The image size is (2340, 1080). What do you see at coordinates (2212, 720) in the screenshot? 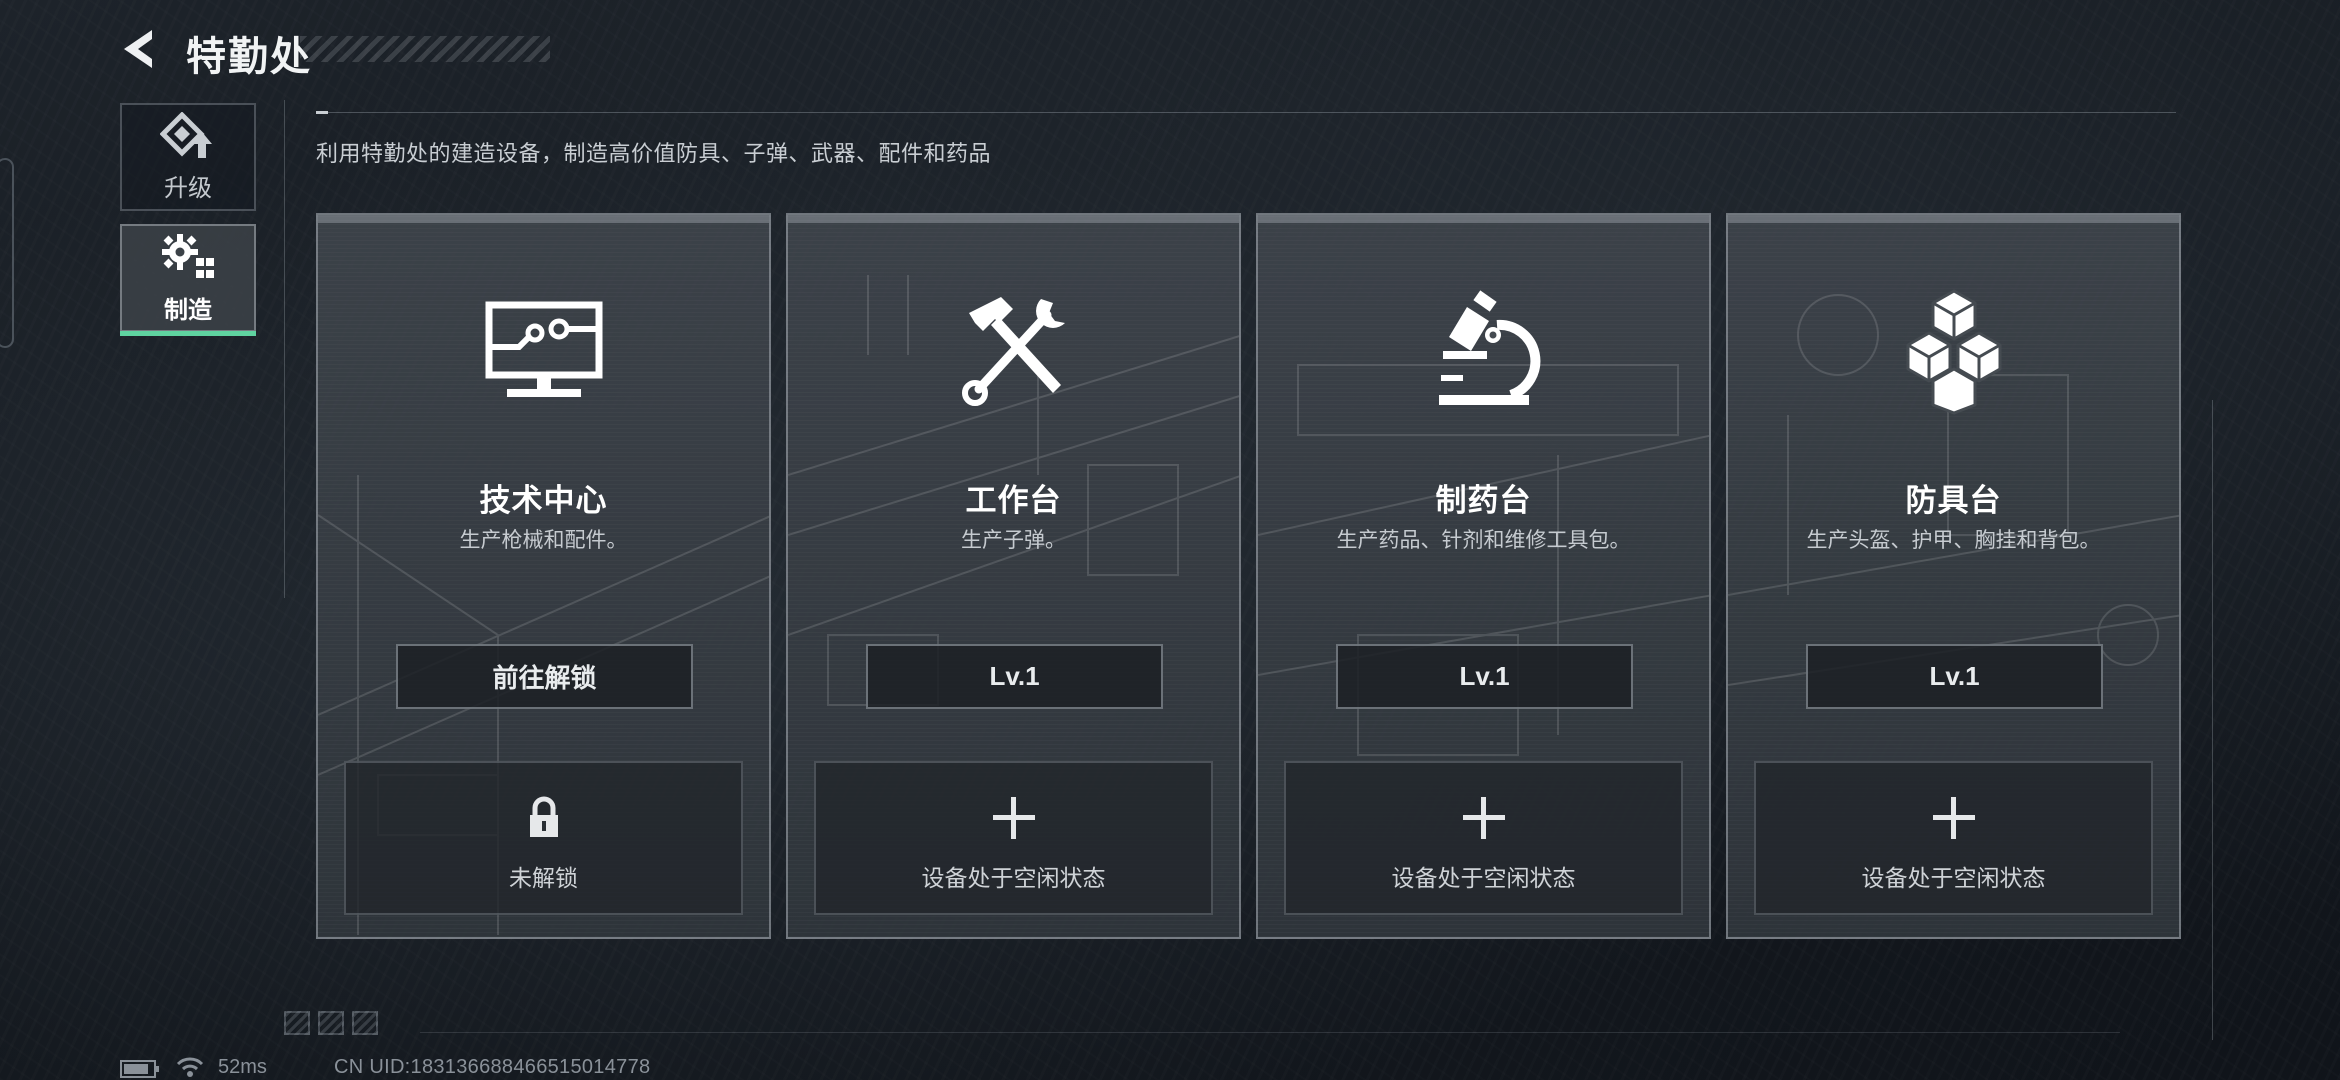
I see `divider-vertical-right` at bounding box center [2212, 720].